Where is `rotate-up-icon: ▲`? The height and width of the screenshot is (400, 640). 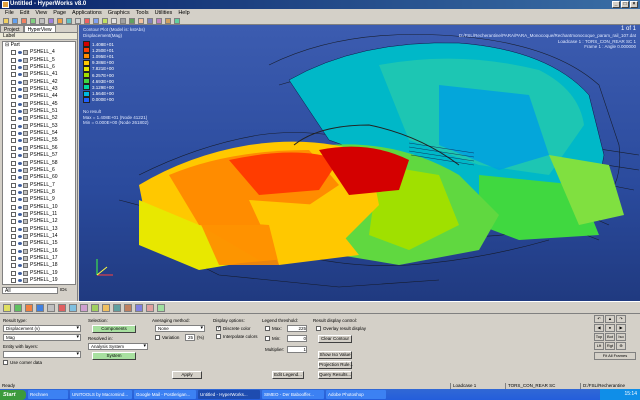
rotate-up-icon: ▲ is located at coordinates (610, 319).